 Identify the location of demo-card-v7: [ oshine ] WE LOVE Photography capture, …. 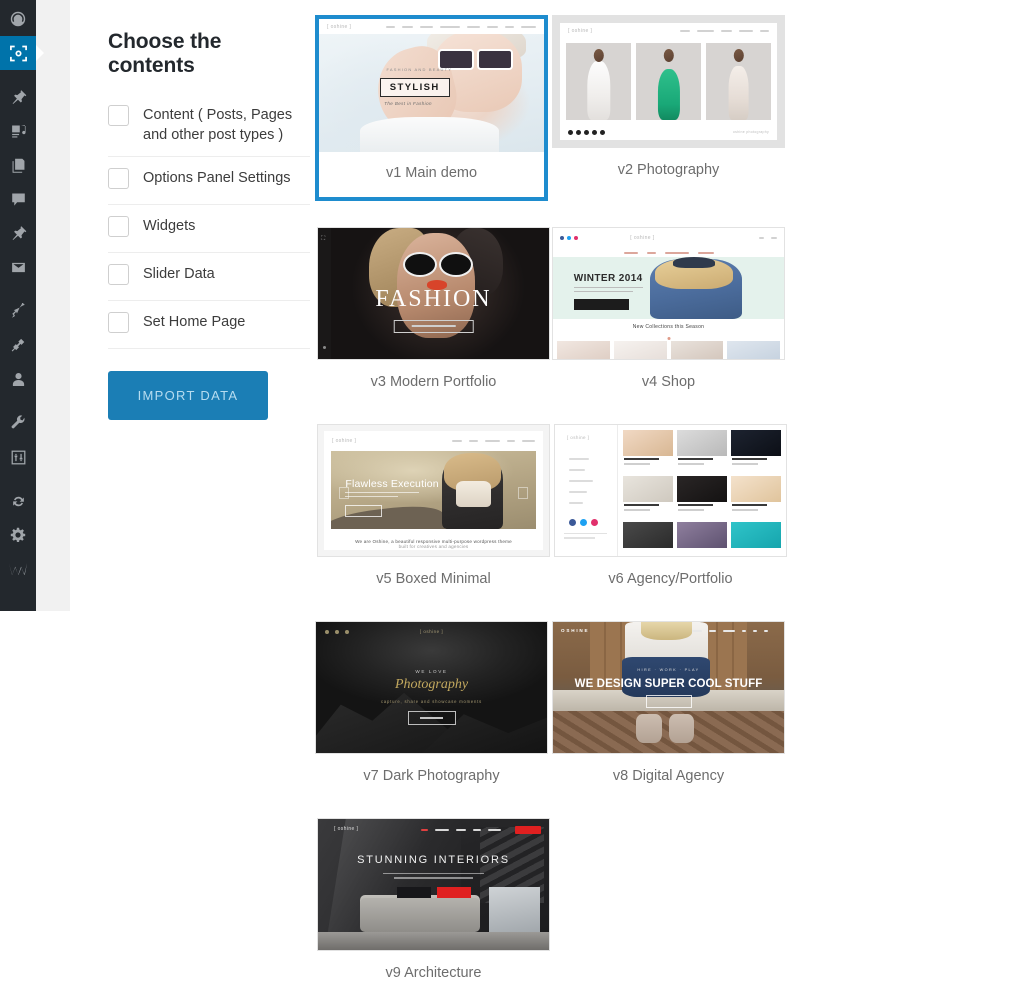
(431, 706).